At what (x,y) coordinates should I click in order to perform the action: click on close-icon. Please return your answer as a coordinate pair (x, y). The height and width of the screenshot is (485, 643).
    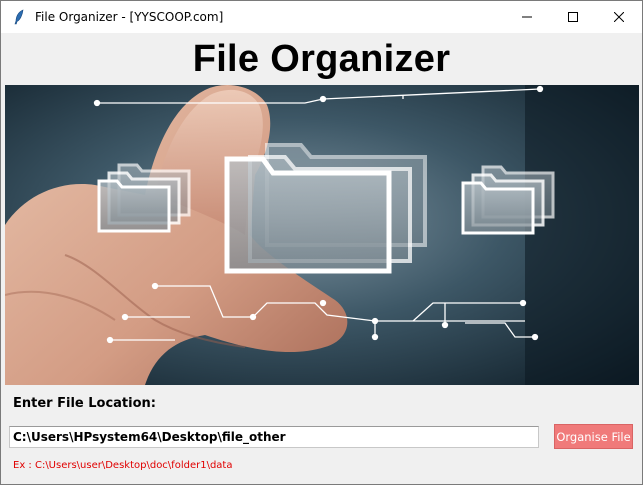
    Looking at the image, I should click on (619, 17).